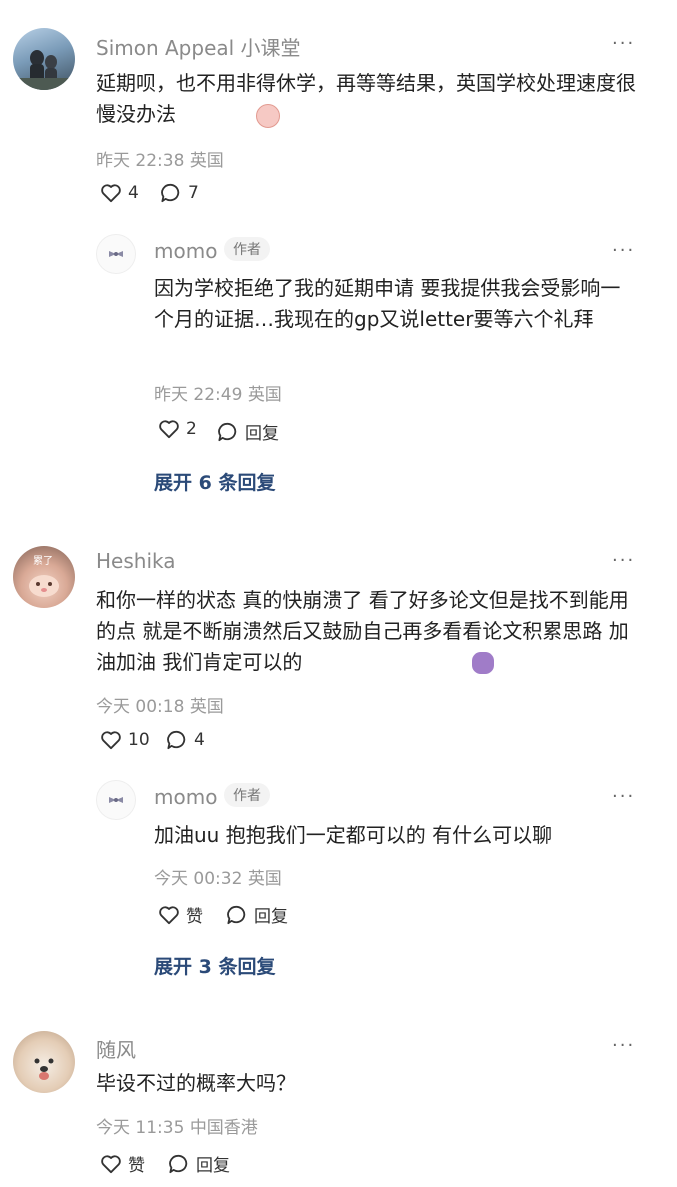 This screenshot has width=677, height=1187. Describe the element at coordinates (133, 193) in the screenshot. I see `like-count: 4` at that location.